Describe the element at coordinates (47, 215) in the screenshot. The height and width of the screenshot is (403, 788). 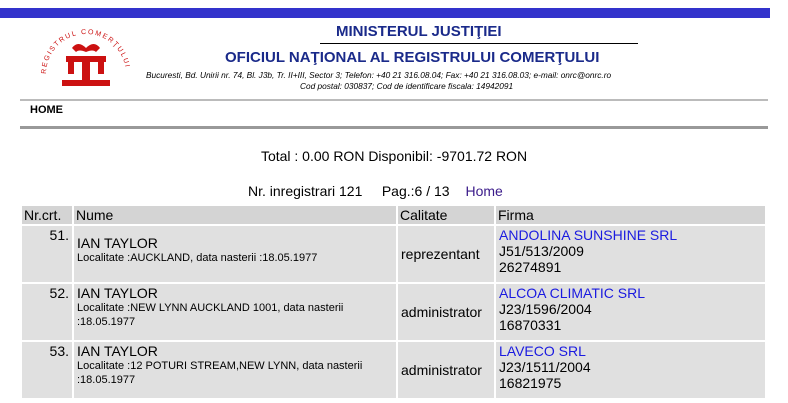
I see `col-nr: Nr.crt.` at that location.